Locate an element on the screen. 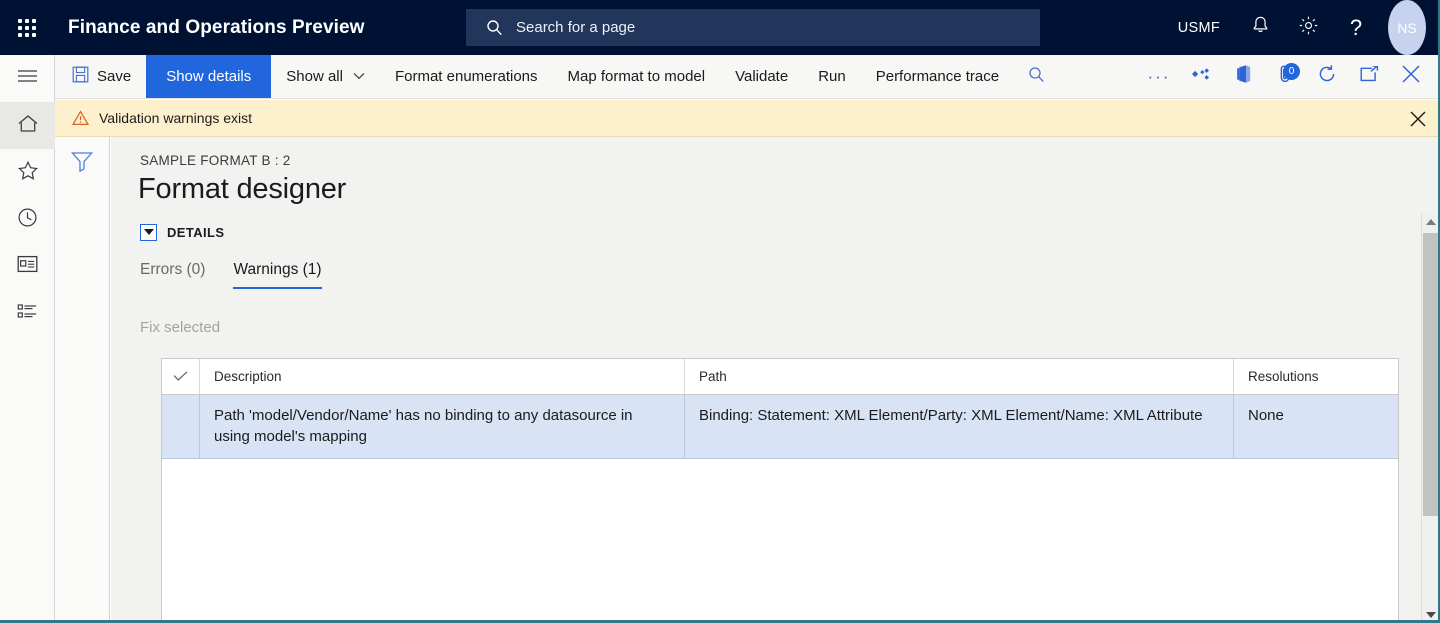 Image resolution: width=1440 pixels, height=623 pixels. details-section-toggle: DETAILS is located at coordinates (182, 232).